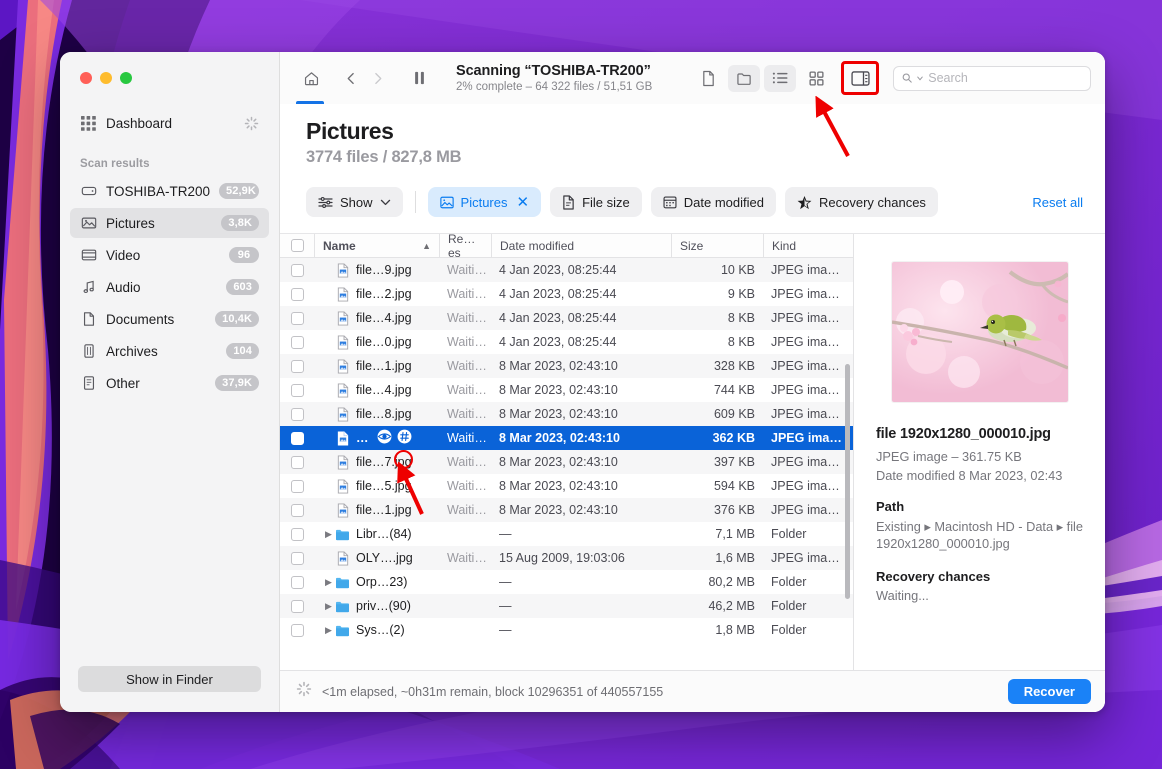  I want to click on zoom-button, so click(126, 78).